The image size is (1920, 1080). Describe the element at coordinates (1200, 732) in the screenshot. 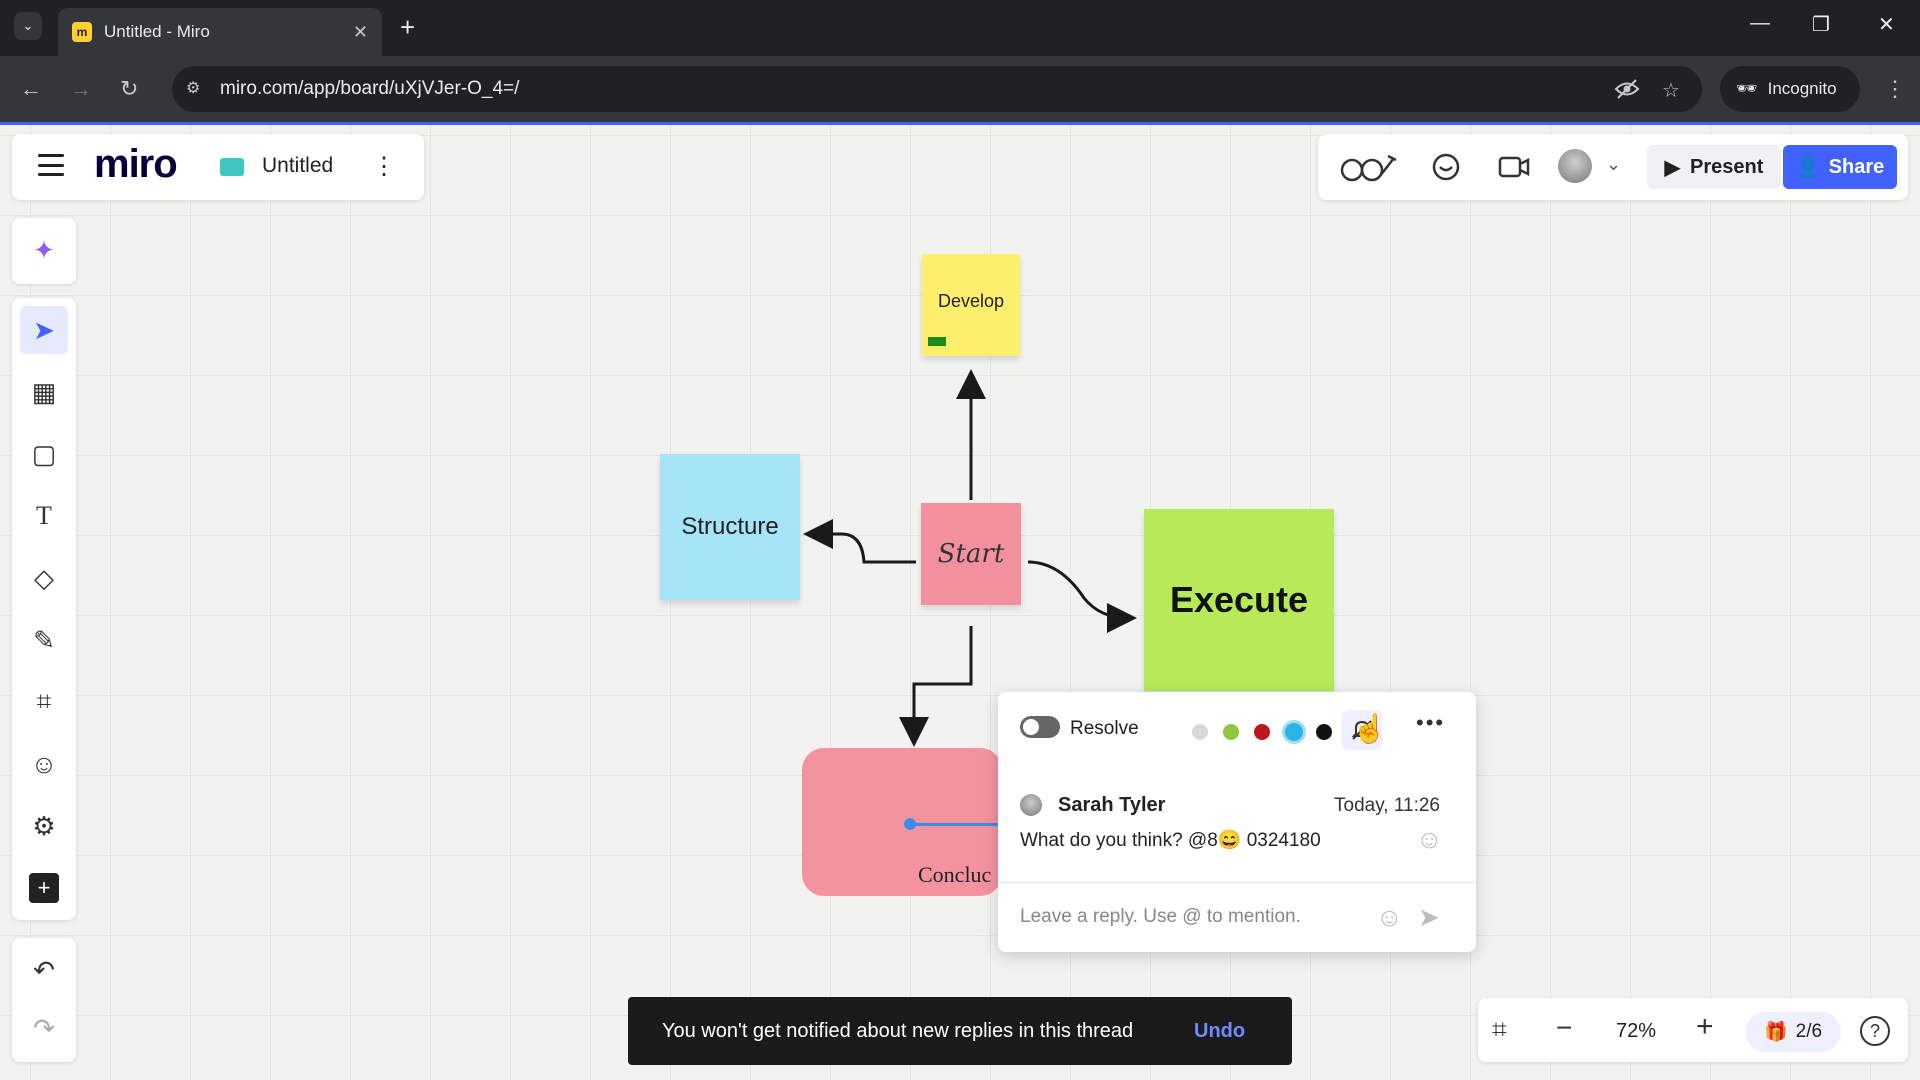

I see `color-option-grey` at that location.